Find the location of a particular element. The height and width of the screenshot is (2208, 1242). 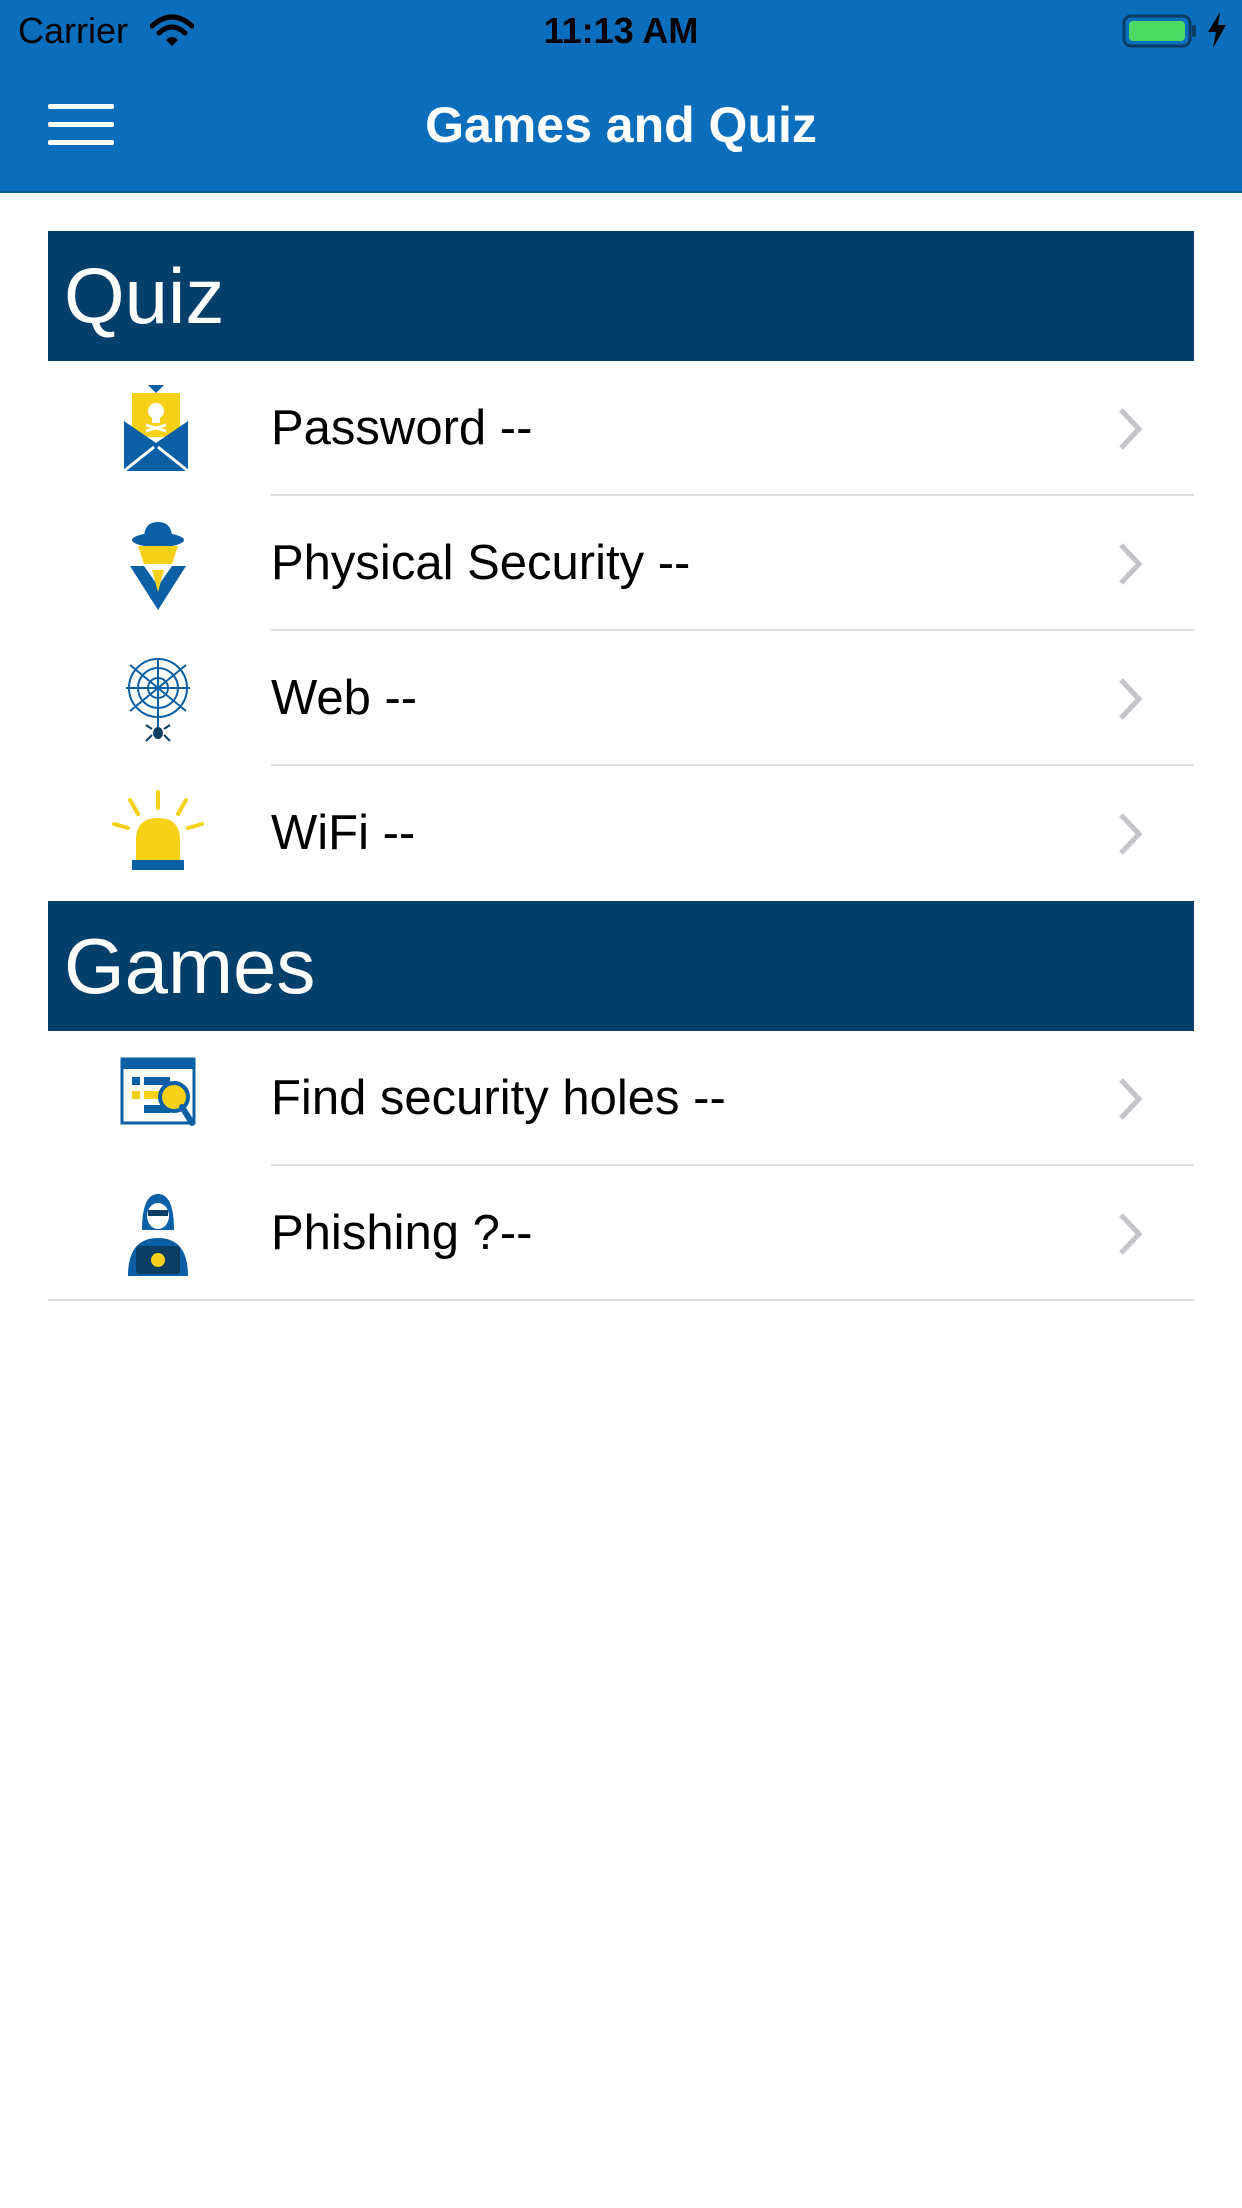

status-time: 11:13 AM is located at coordinates (621, 30).